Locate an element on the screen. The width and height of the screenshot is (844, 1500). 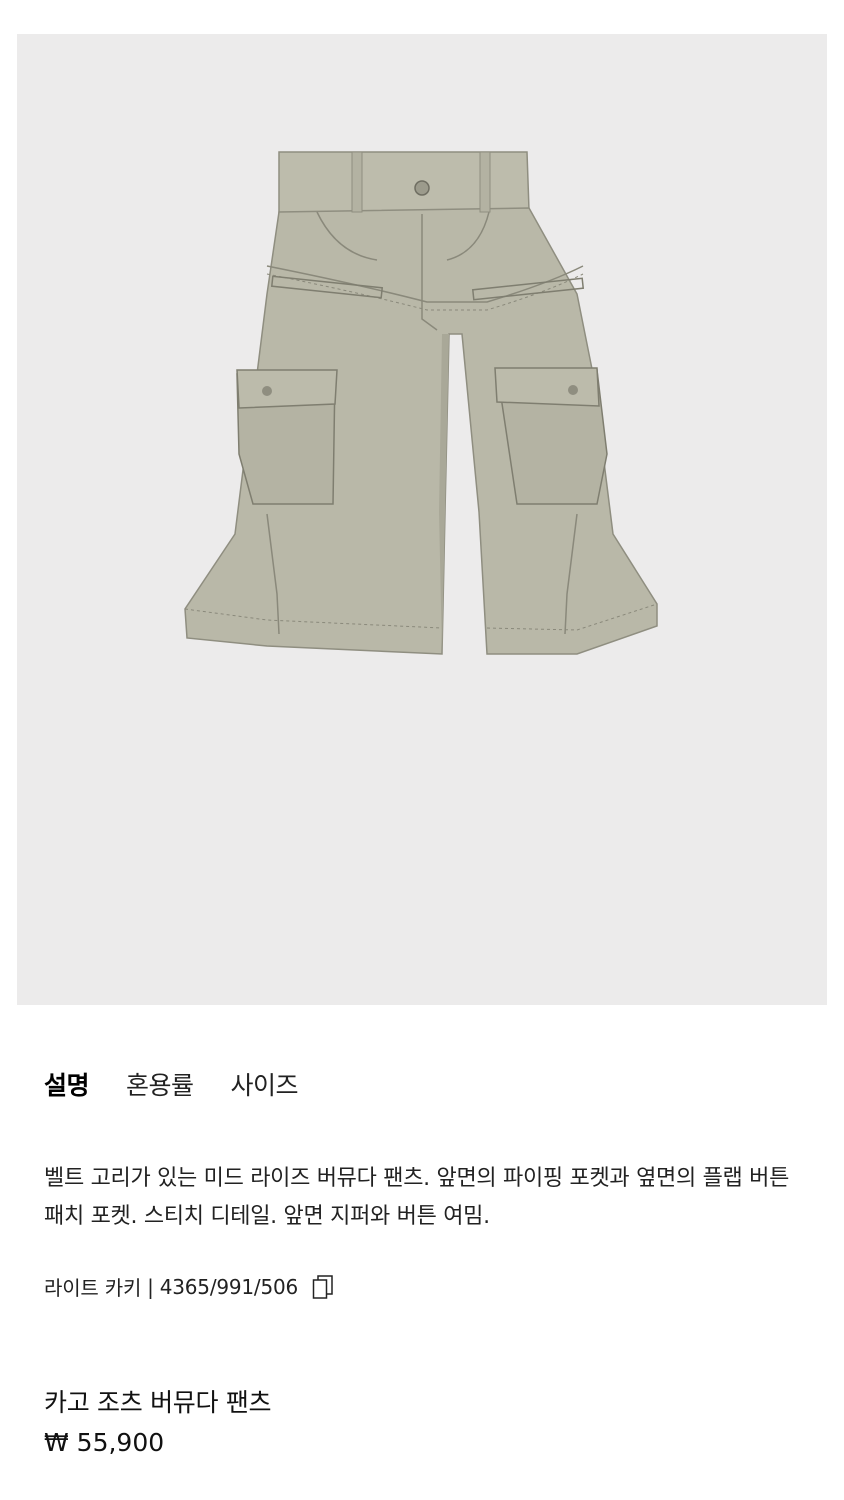
color-name: 라이트 카키 is located at coordinates (93, 1288).